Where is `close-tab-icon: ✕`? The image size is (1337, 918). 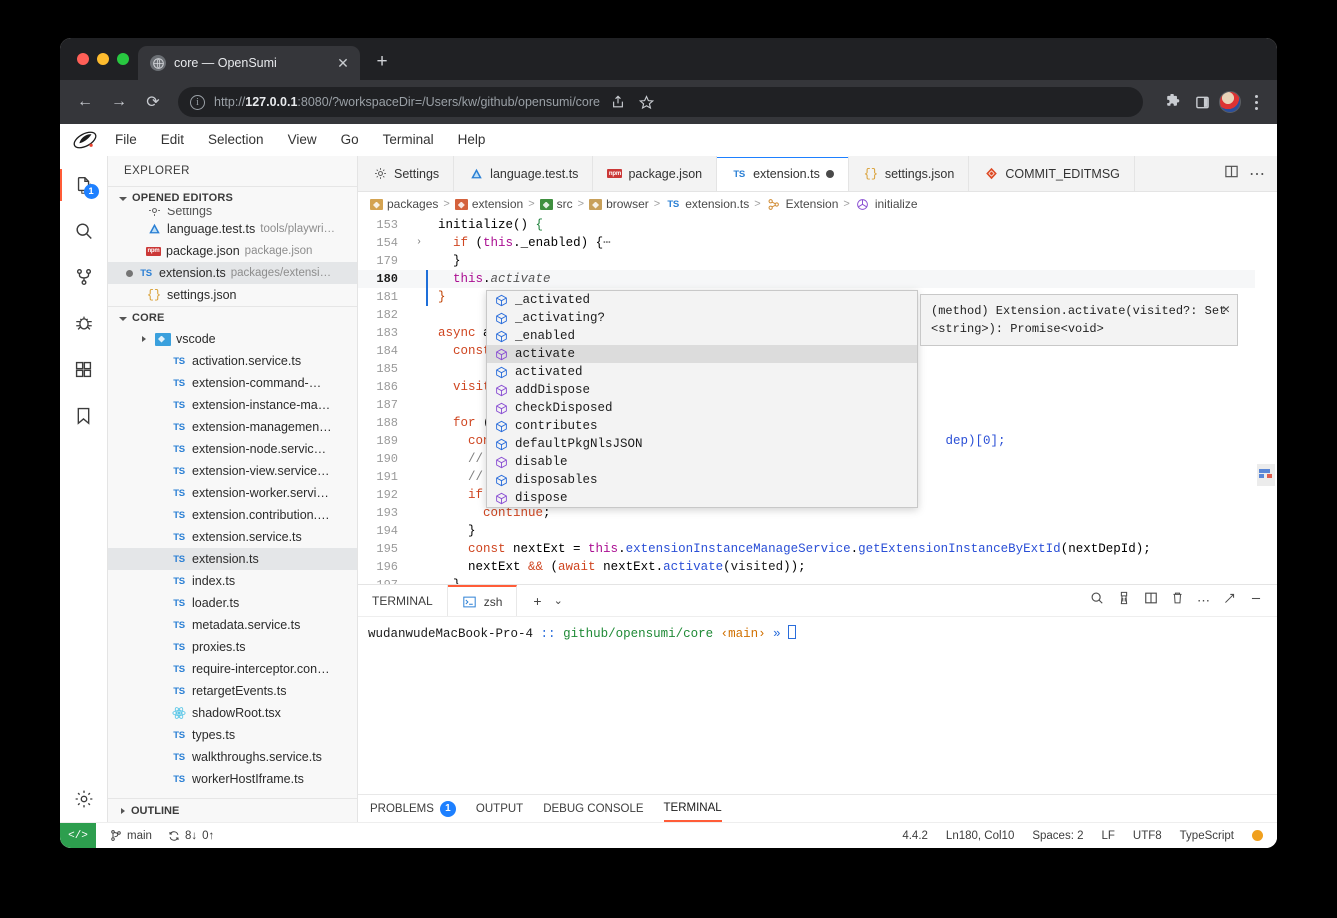
close-tab-icon: ✕ is located at coordinates (343, 63).